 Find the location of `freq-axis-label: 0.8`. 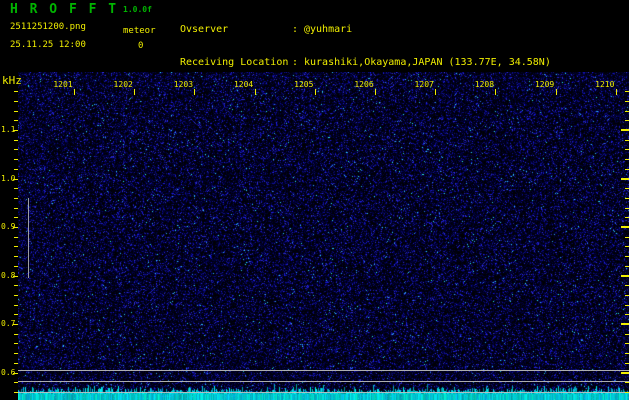

freq-axis-label: 0.8 is located at coordinates (8, 275).